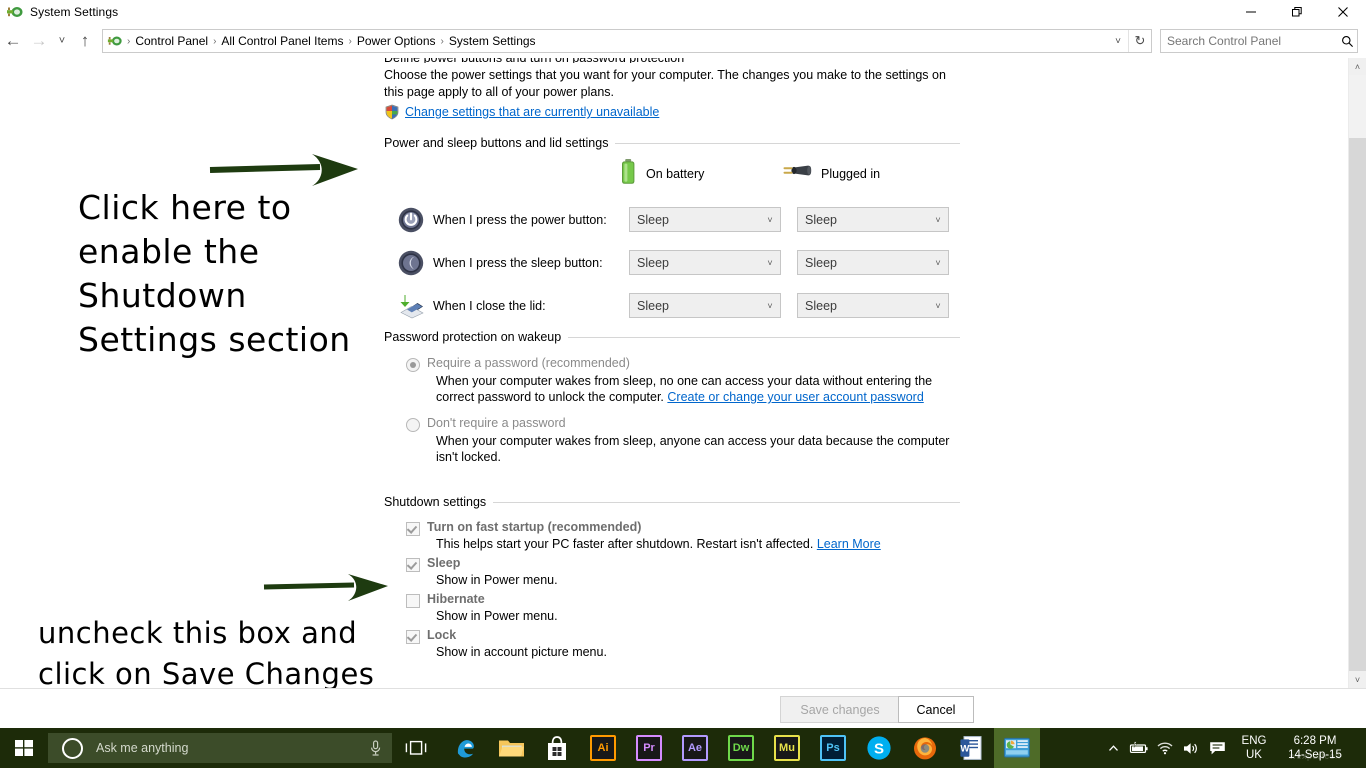 This screenshot has height=768, width=1366. I want to click on adobe-muse-icon: Mu, so click(787, 748).